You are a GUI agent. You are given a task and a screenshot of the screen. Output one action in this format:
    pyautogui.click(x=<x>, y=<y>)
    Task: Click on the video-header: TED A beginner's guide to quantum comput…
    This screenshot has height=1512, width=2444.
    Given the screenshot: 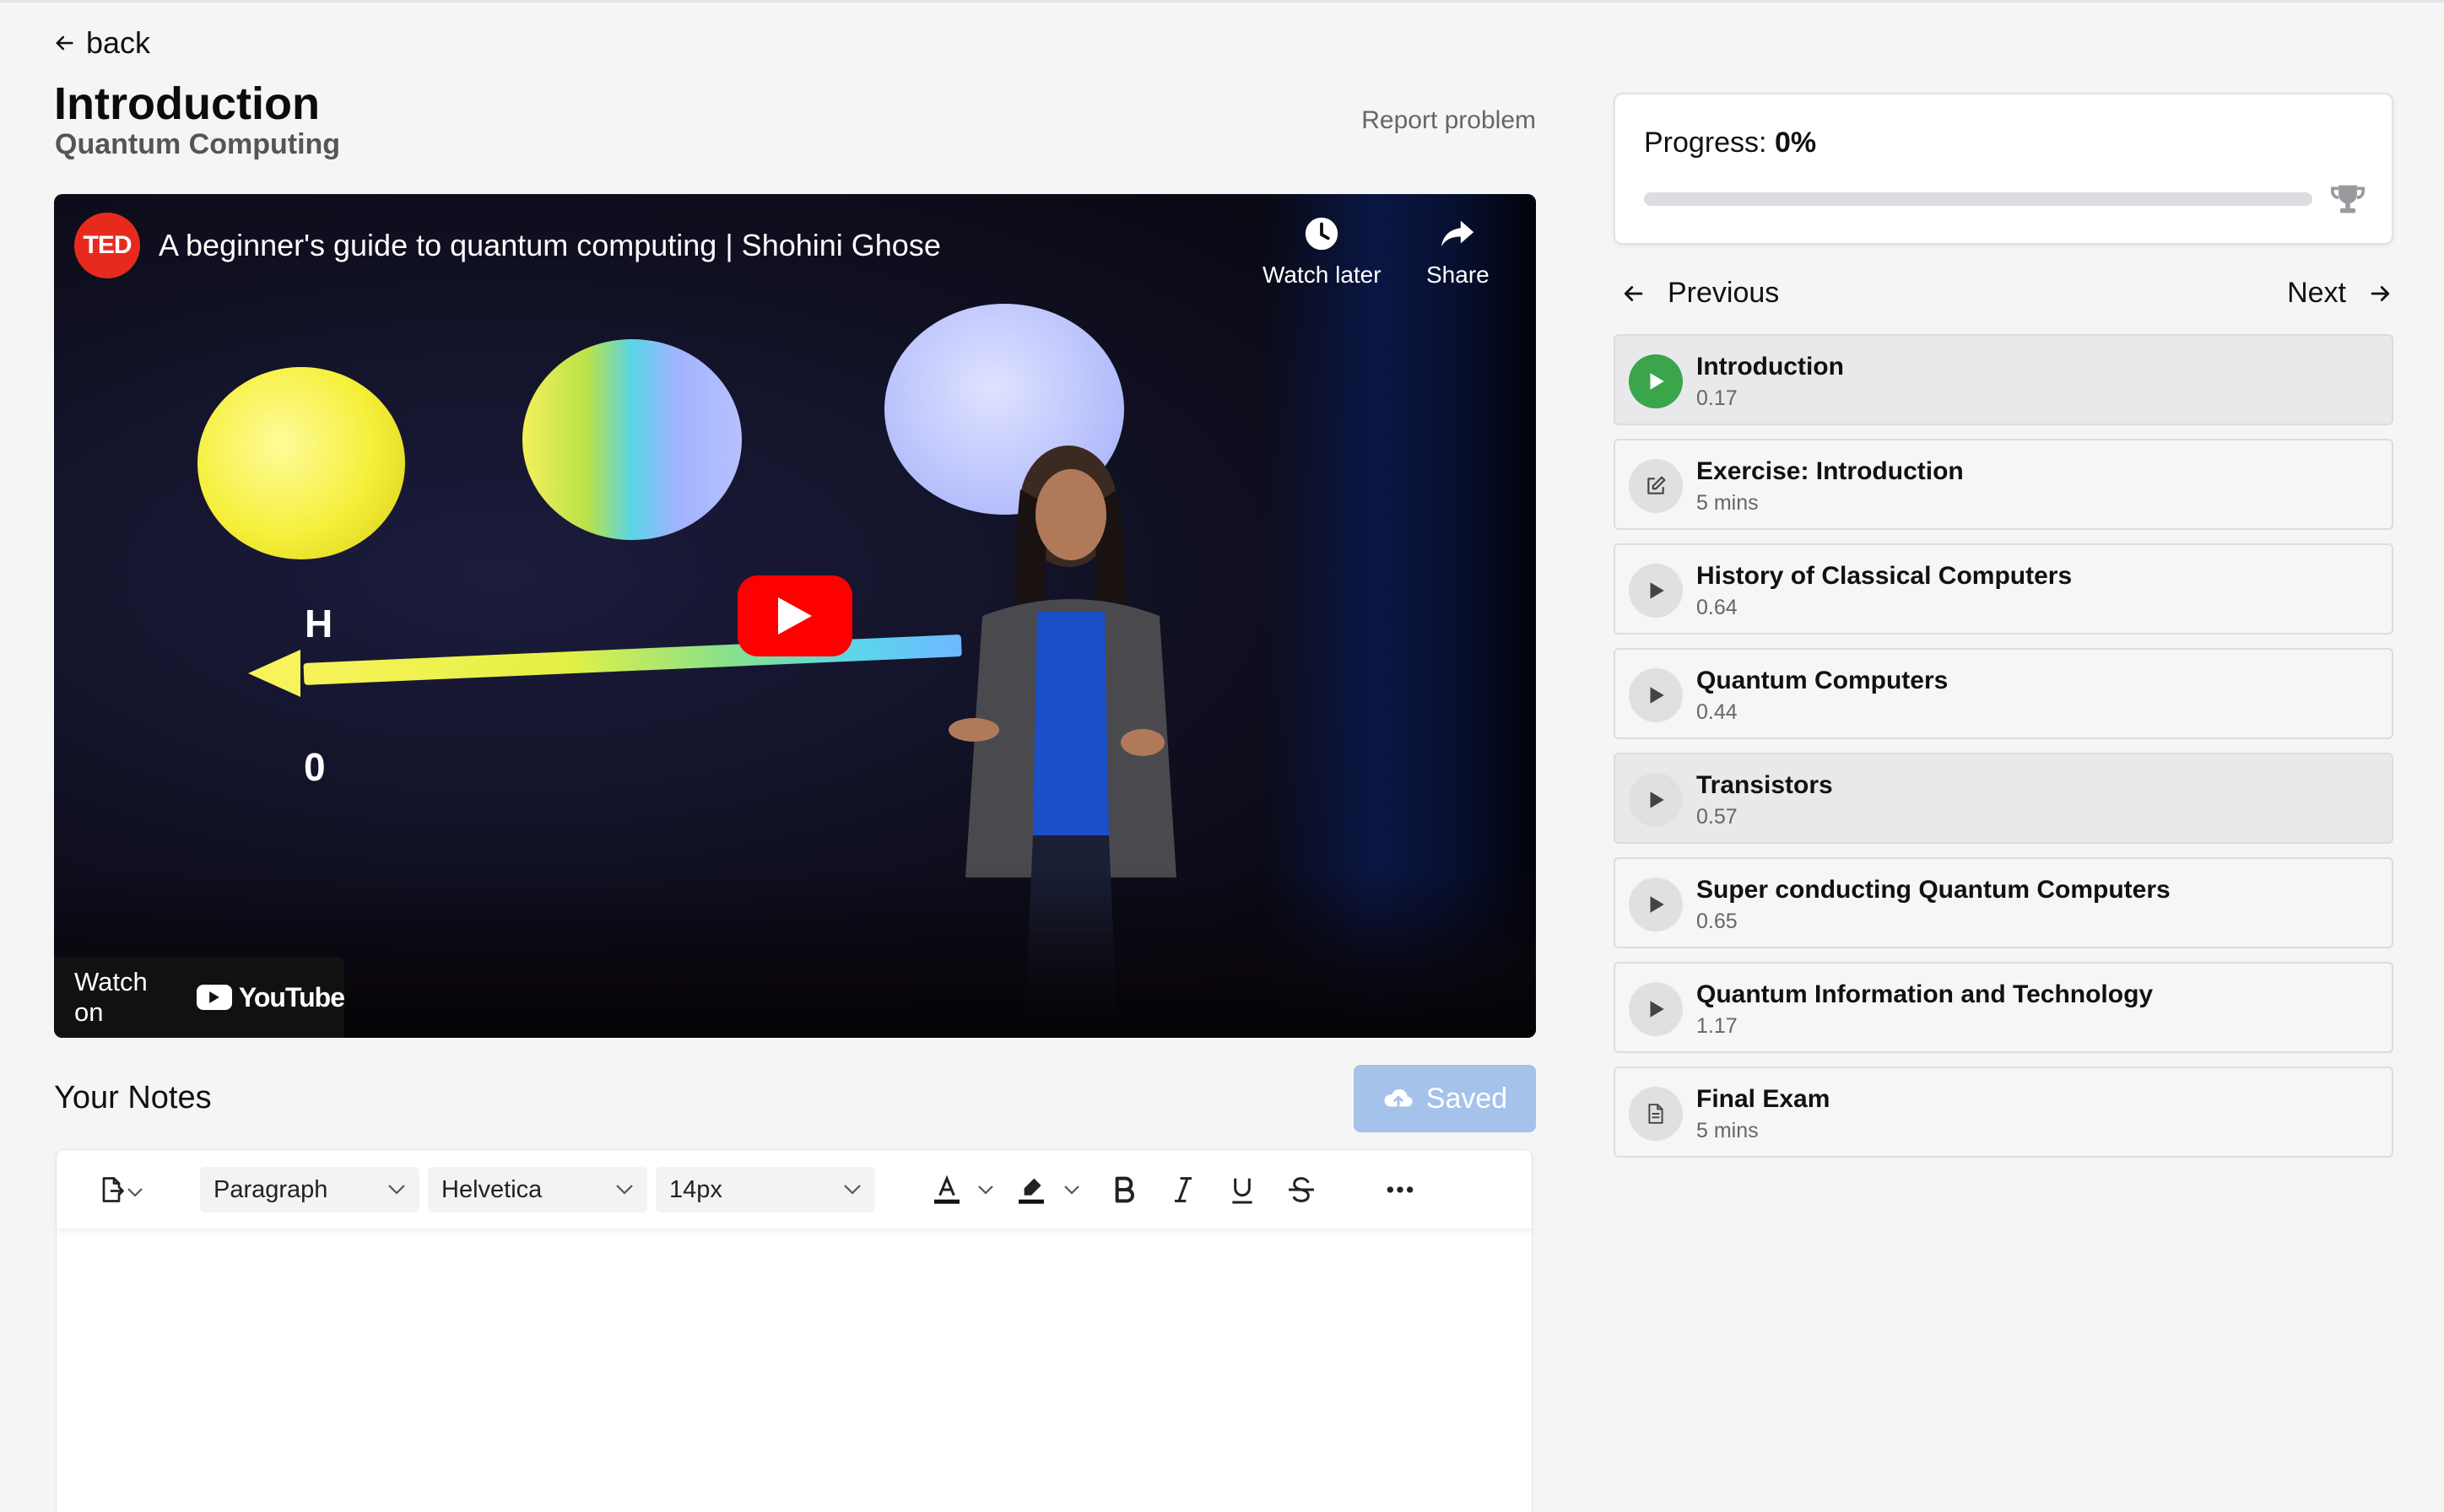 What is the action you would take?
    pyautogui.click(x=508, y=245)
    